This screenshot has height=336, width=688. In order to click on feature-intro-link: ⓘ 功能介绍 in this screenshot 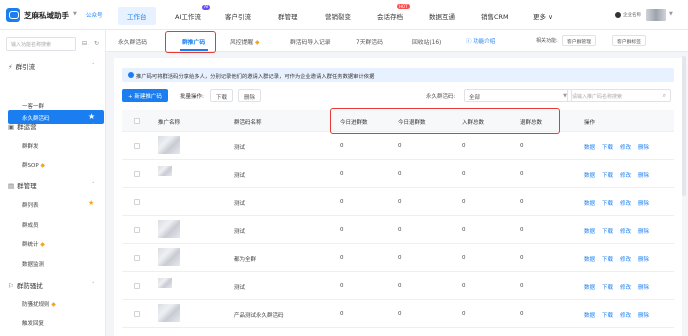, I will do `click(480, 41)`.